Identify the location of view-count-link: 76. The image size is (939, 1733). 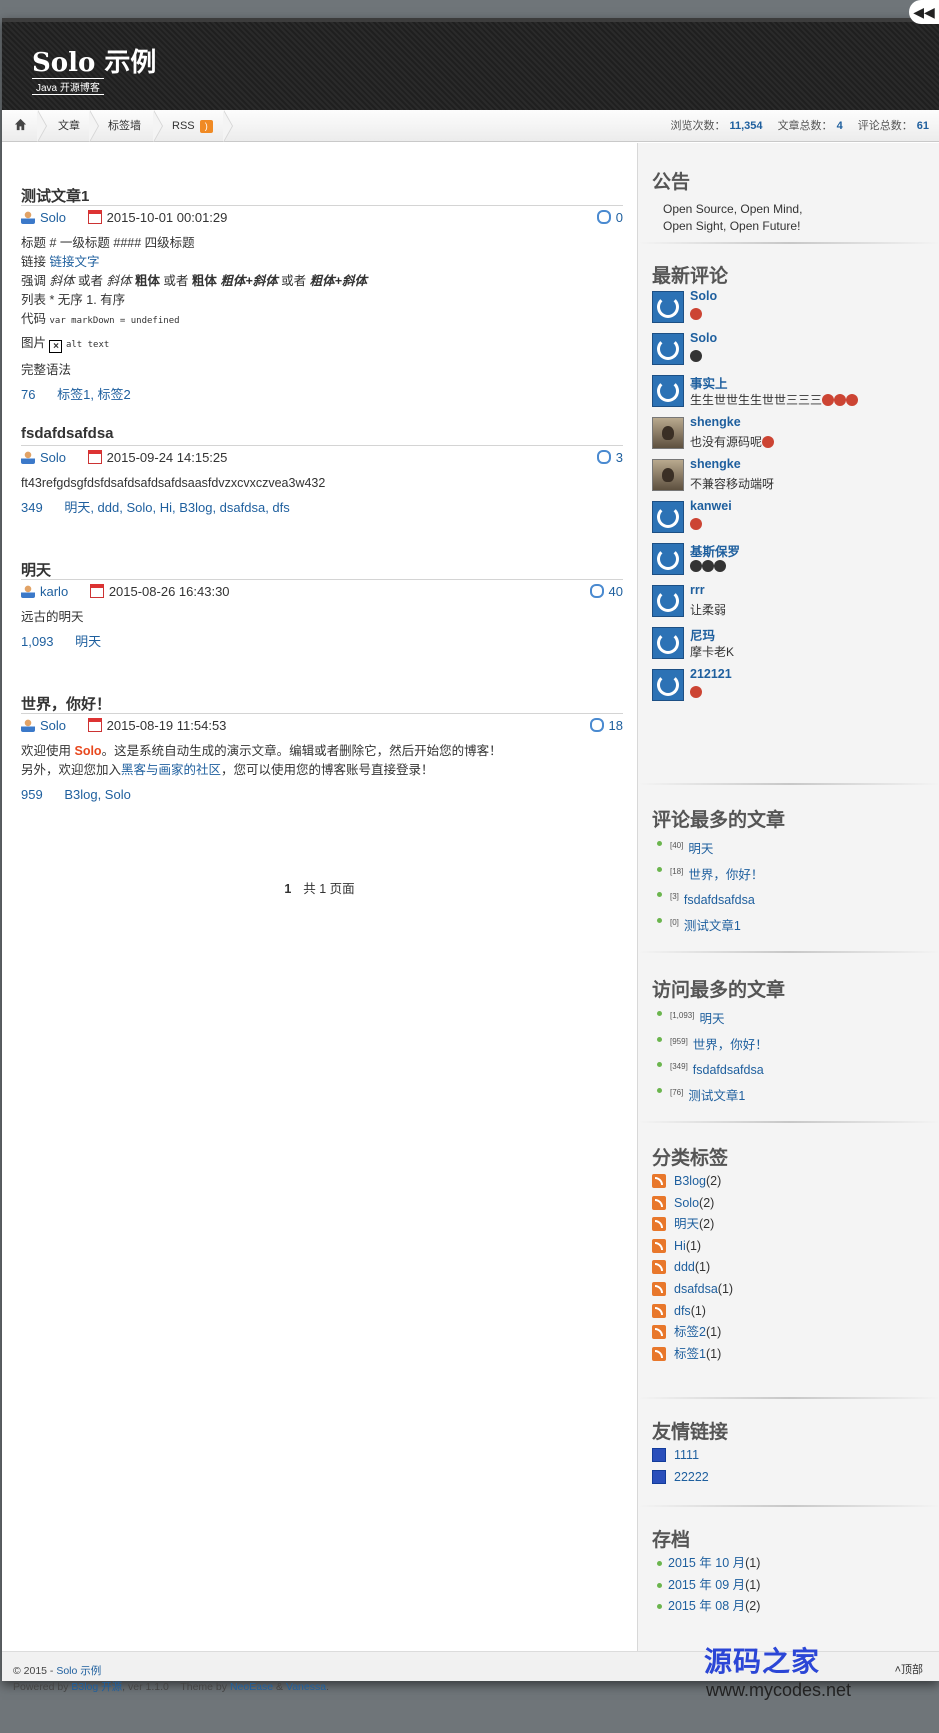
(28, 394).